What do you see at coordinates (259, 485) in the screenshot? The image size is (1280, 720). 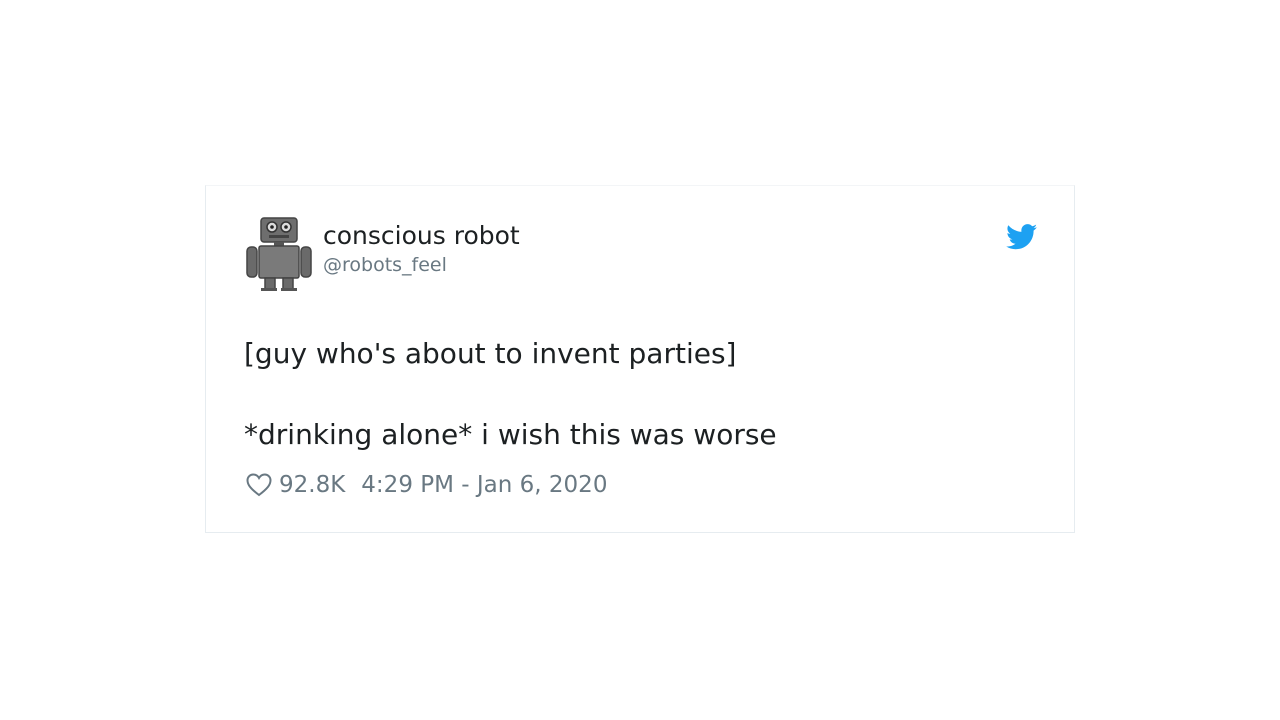 I see `heart-icon` at bounding box center [259, 485].